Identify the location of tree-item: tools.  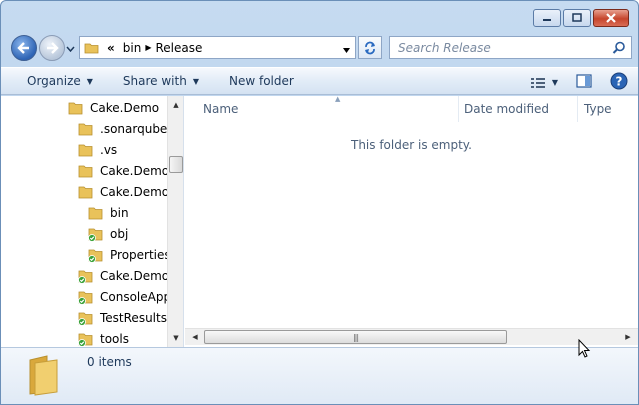
(103, 337).